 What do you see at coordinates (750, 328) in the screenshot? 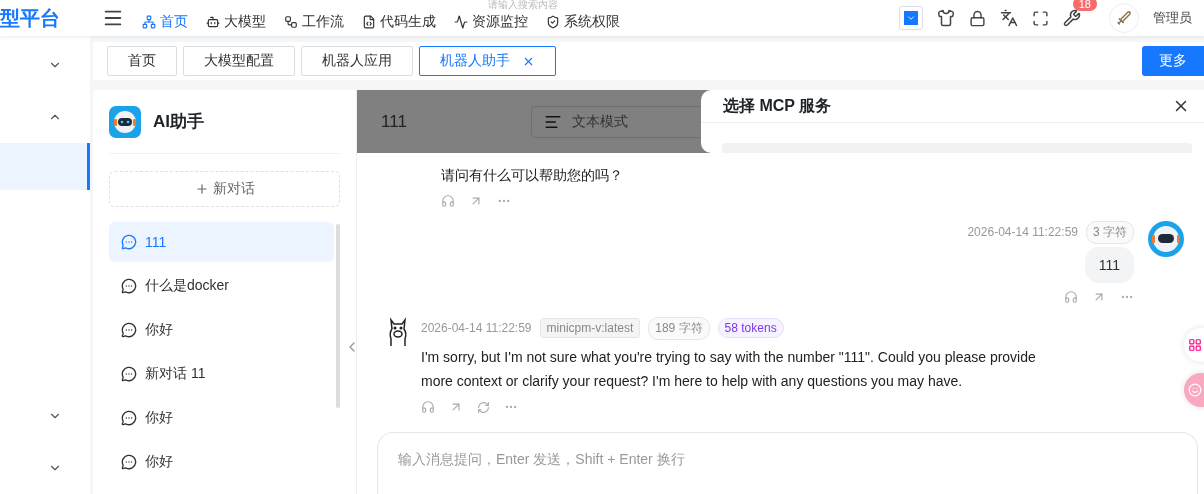
I see `token-count: 58 tokens` at bounding box center [750, 328].